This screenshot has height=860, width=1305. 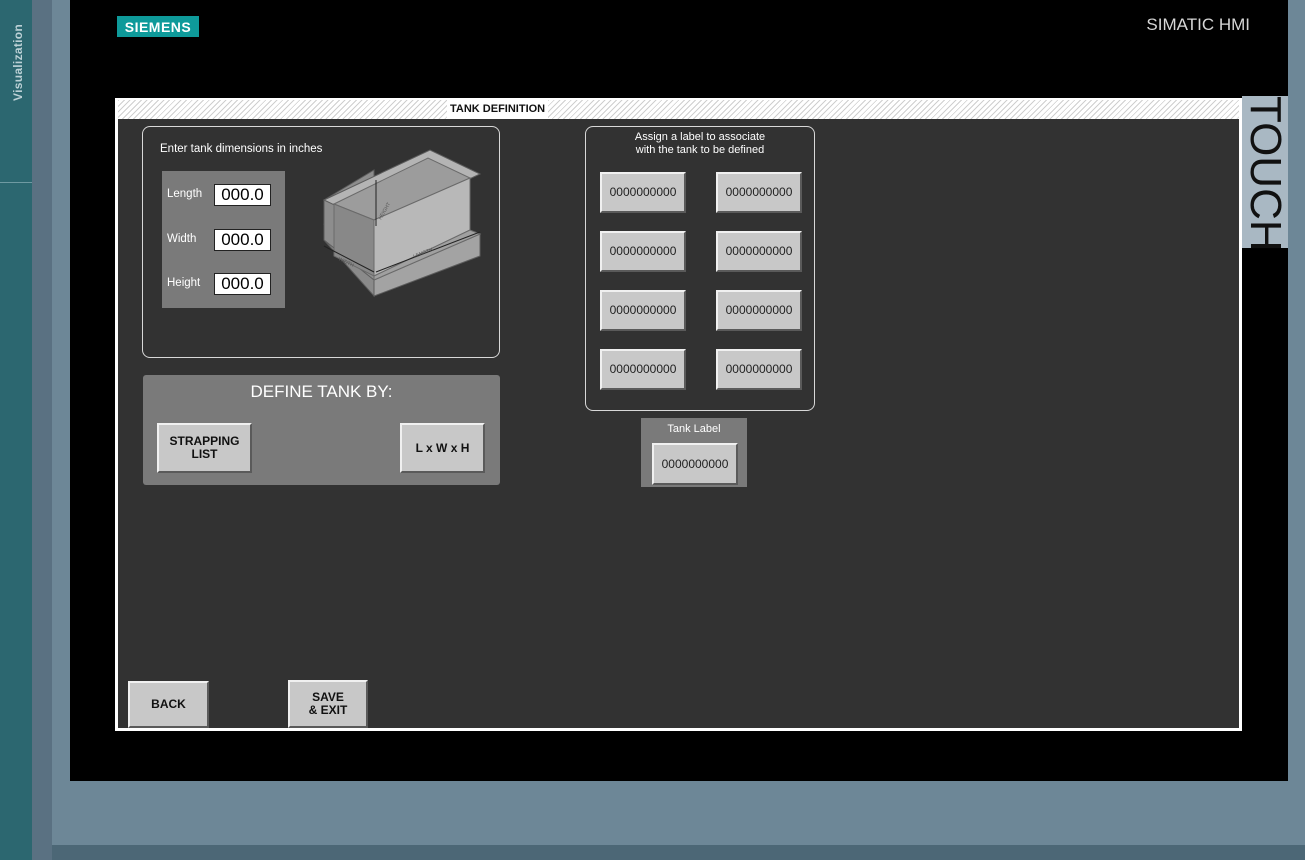 I want to click on define-tank-title: DEFINE TANK BY:, so click(x=321, y=391).